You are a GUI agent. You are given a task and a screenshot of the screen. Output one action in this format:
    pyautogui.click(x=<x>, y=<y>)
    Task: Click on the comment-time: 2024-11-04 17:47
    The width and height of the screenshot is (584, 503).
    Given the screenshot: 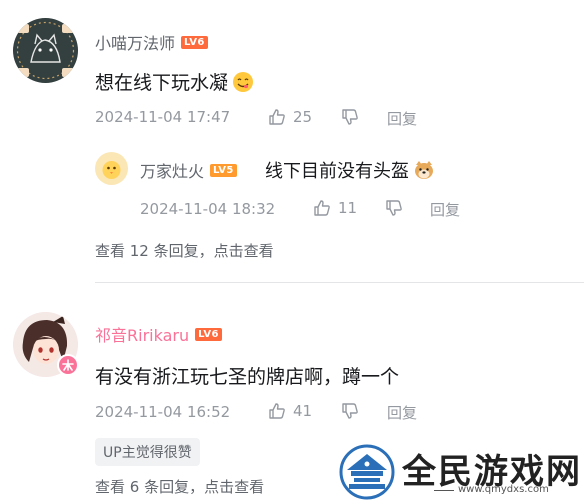 What is the action you would take?
    pyautogui.click(x=163, y=117)
    